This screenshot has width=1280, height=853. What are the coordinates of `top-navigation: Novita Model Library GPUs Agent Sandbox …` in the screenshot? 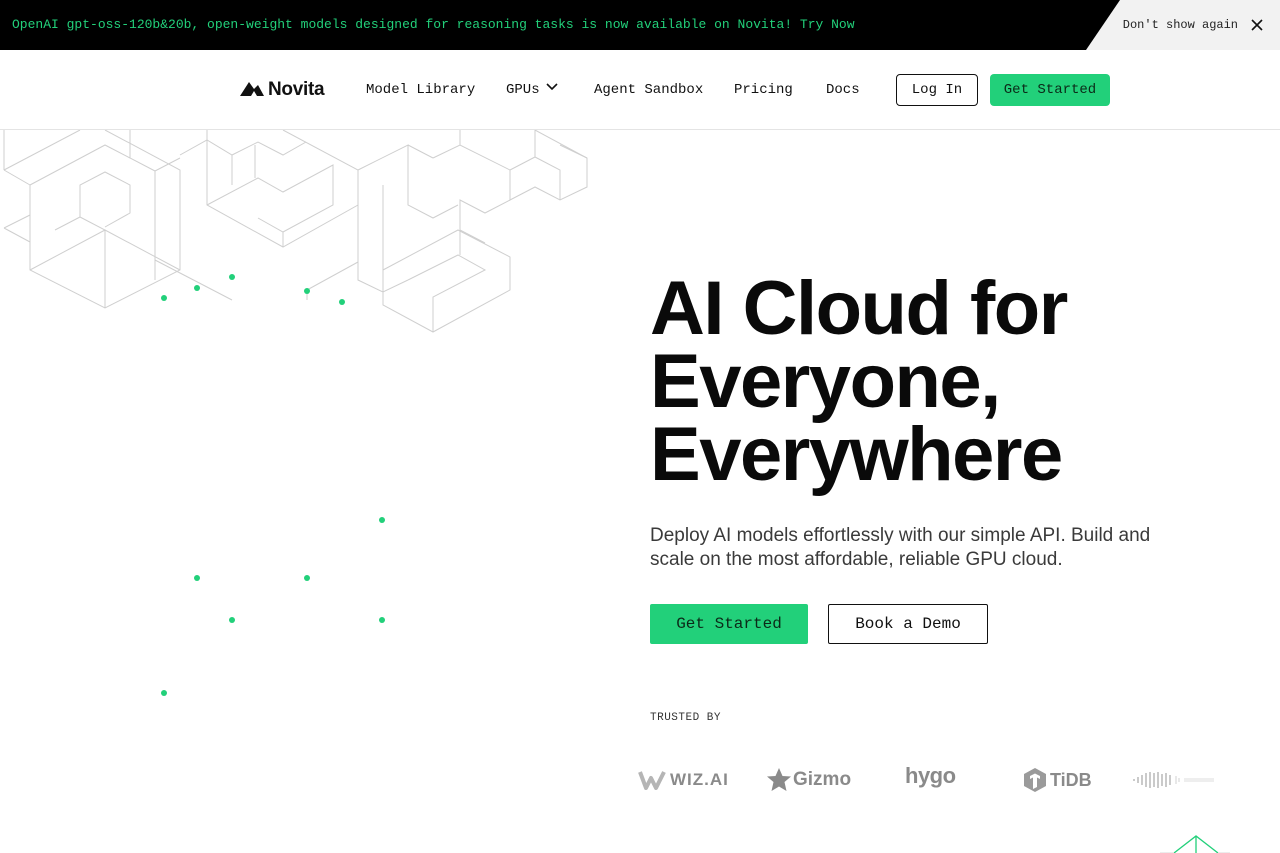 It's located at (640, 90).